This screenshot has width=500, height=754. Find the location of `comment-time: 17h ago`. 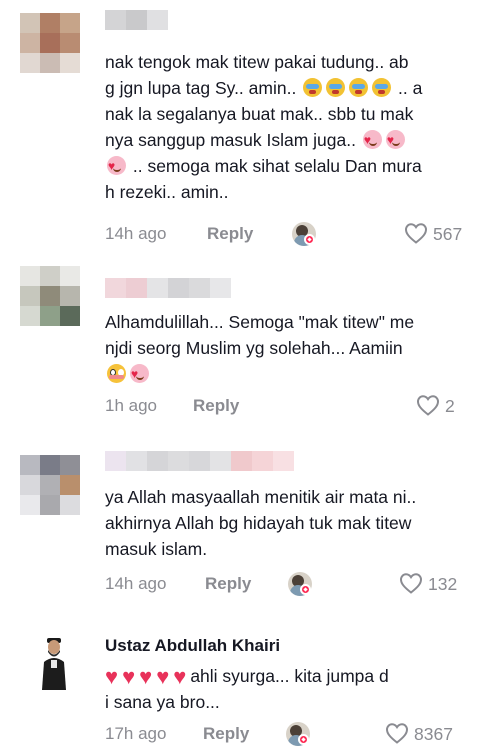

comment-time: 17h ago is located at coordinates (136, 733).